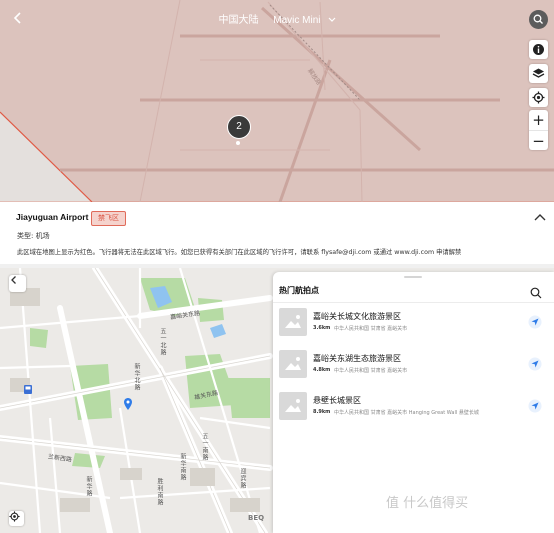  What do you see at coordinates (52, 217) in the screenshot?
I see `airport-name: Jiayuguan Airport` at bounding box center [52, 217].